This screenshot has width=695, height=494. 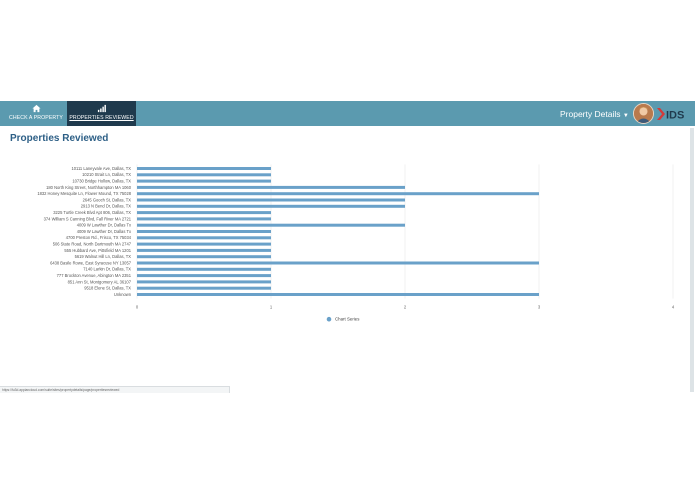 I want to click on home-icon, so click(x=36, y=108).